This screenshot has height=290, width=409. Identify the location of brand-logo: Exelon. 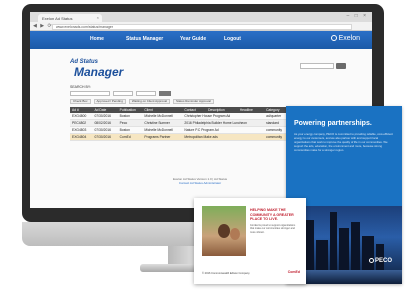
(345, 38).